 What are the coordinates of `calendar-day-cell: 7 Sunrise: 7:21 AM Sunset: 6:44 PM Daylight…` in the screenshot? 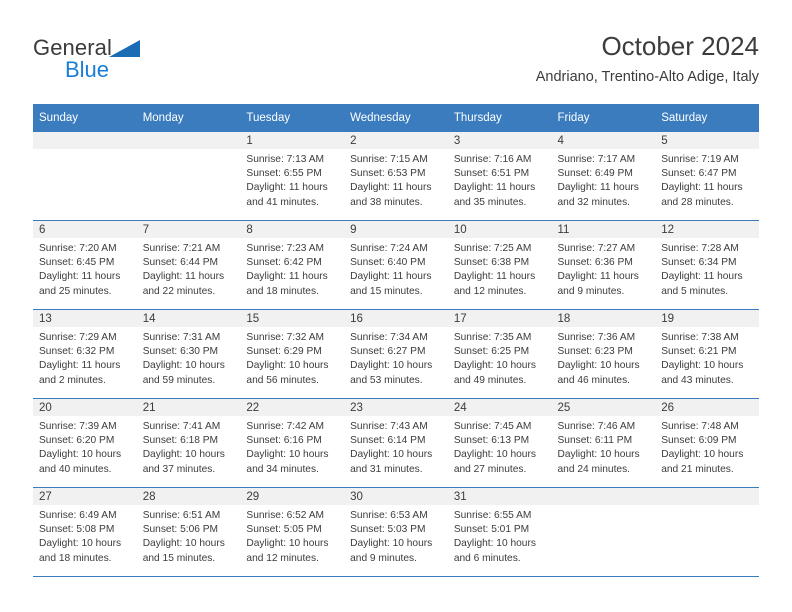 It's located at (188, 265).